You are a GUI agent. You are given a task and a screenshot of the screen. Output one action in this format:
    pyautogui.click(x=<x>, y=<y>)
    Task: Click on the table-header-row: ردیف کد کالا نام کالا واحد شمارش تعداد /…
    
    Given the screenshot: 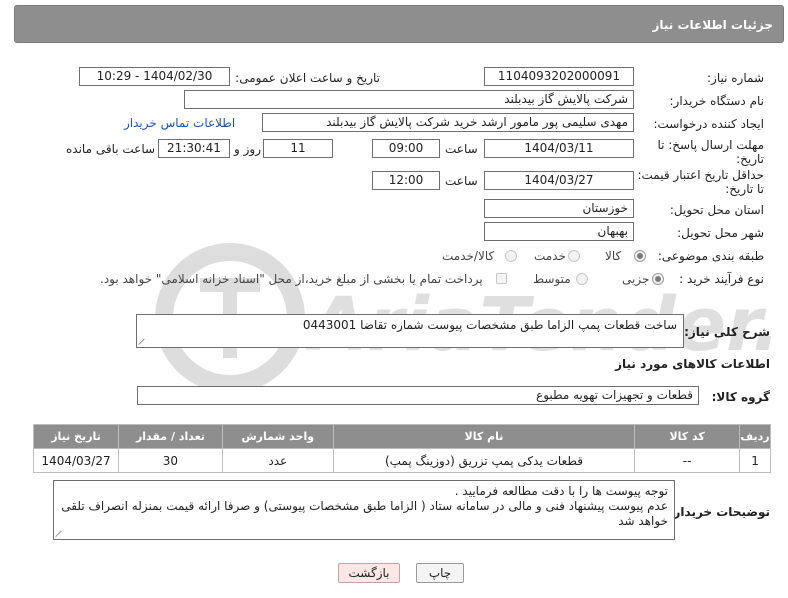 What is the action you would take?
    pyautogui.click(x=401, y=436)
    